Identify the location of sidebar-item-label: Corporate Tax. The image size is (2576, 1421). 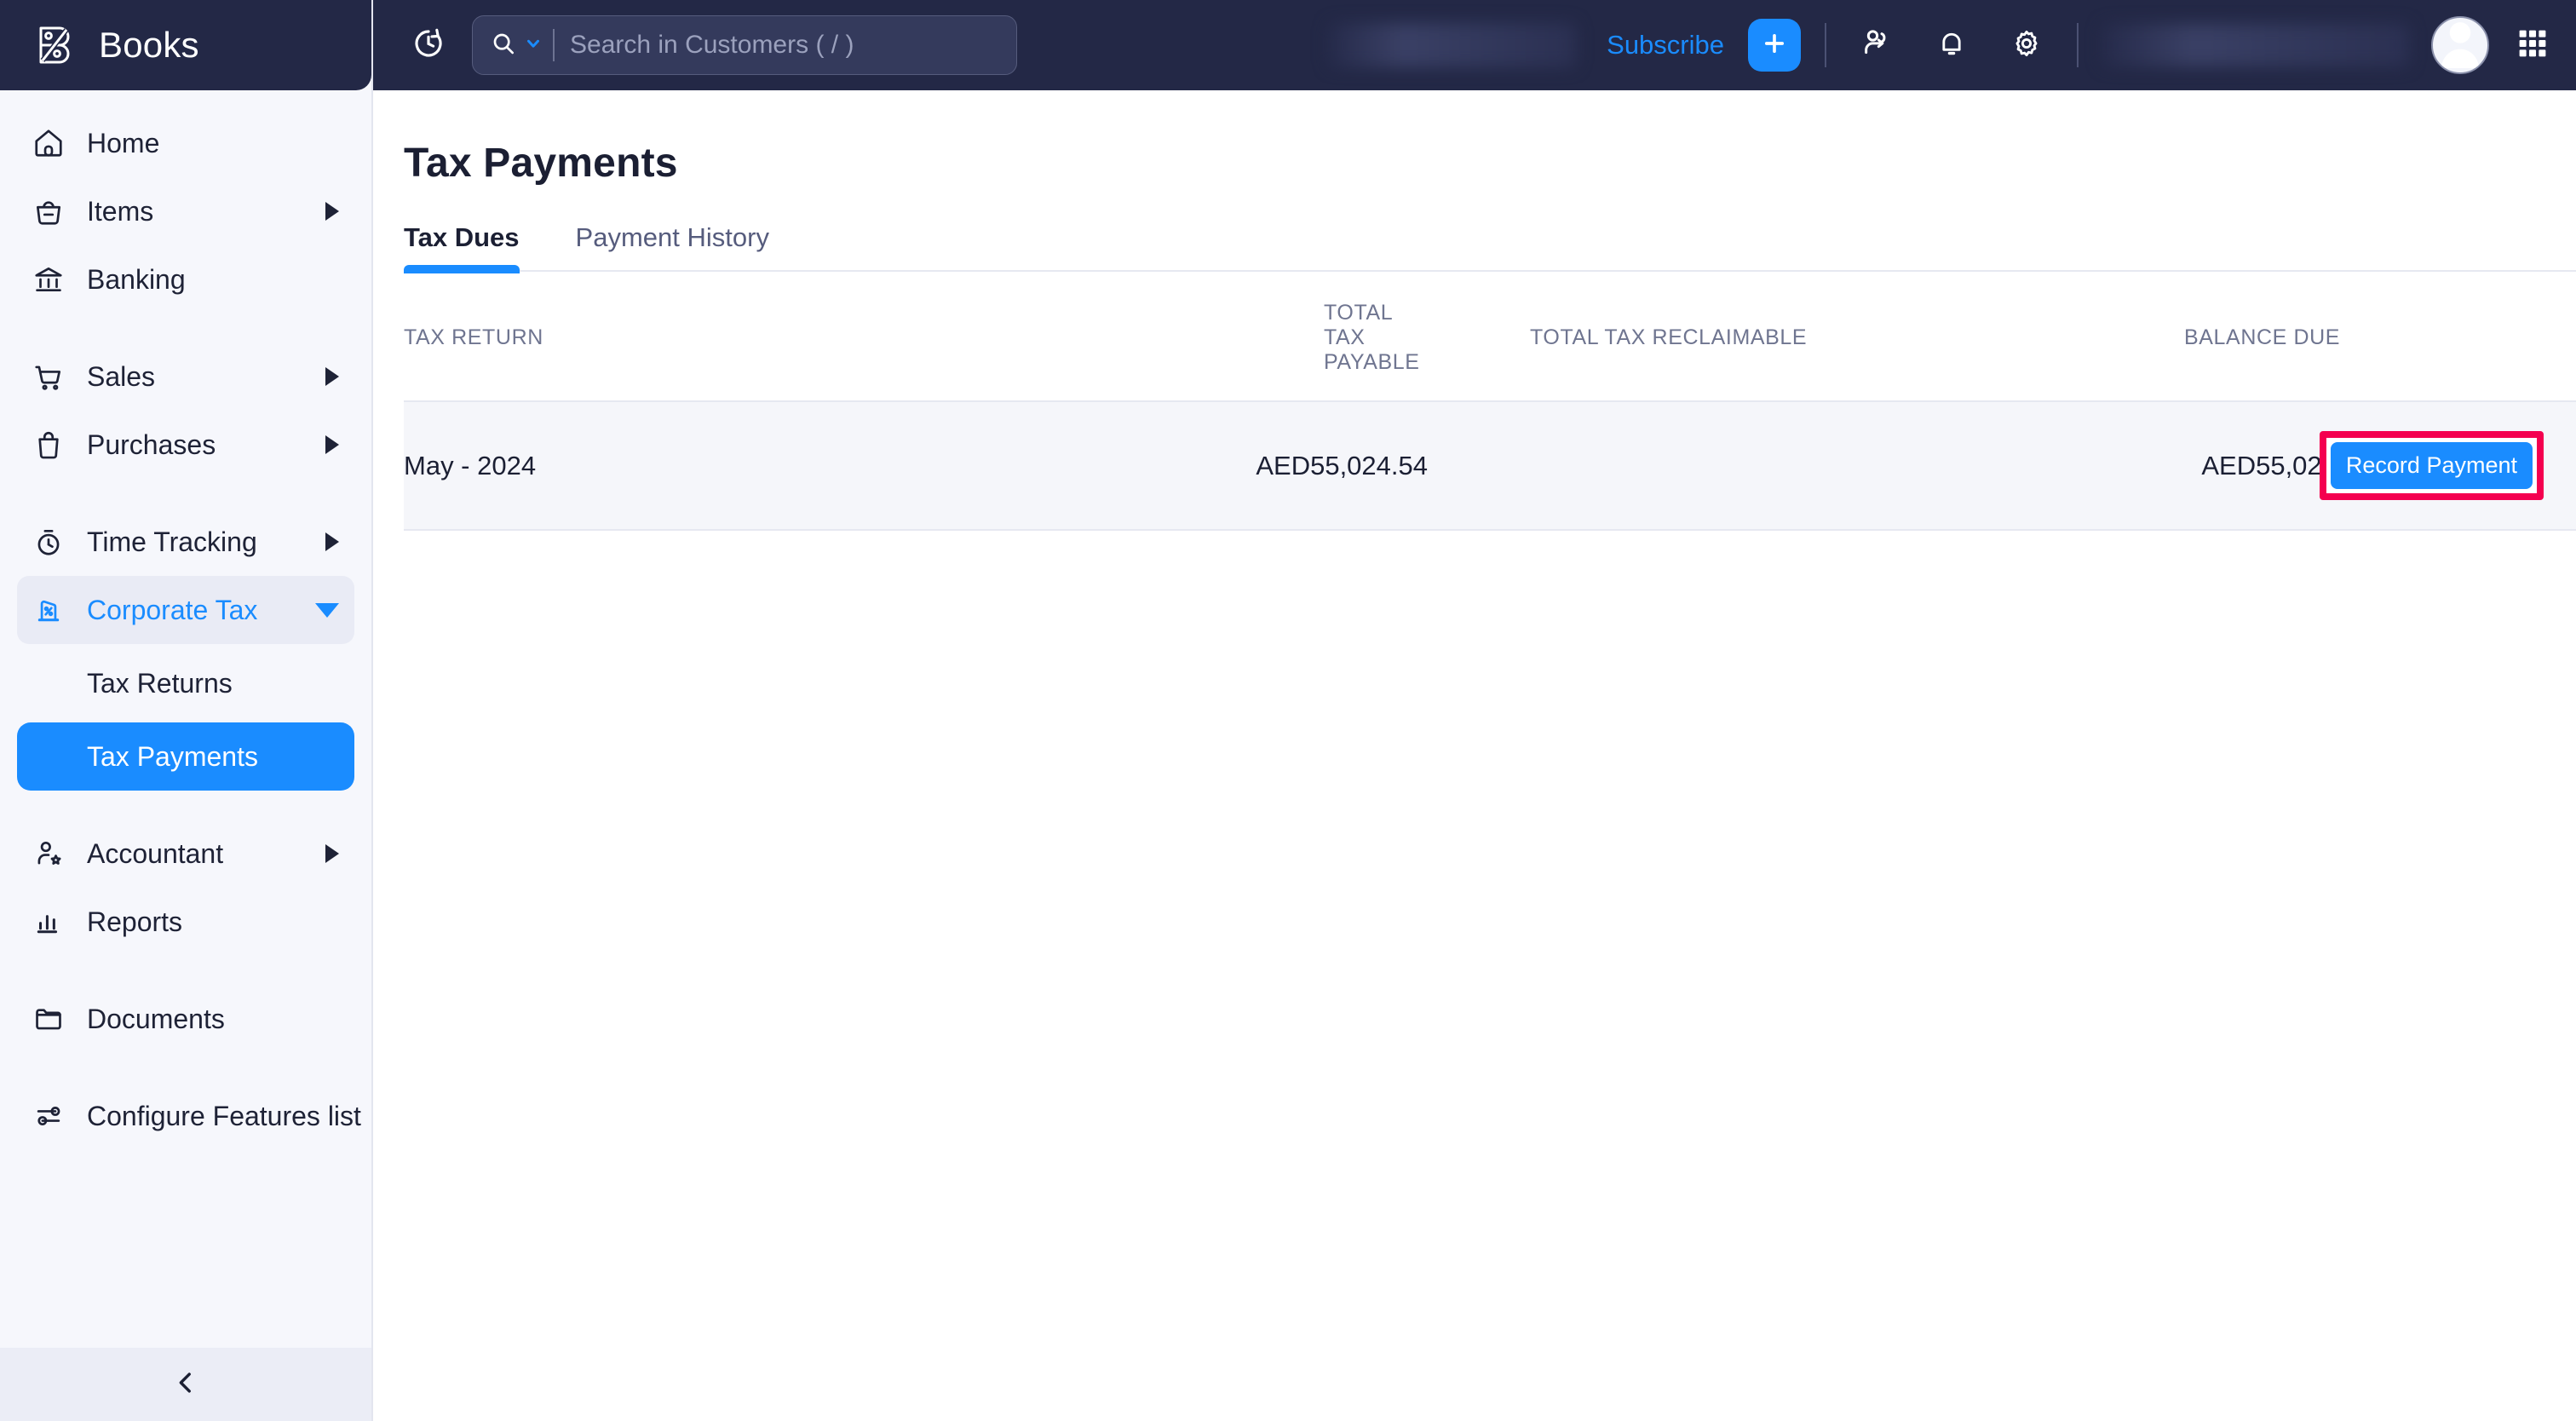
(173, 609).